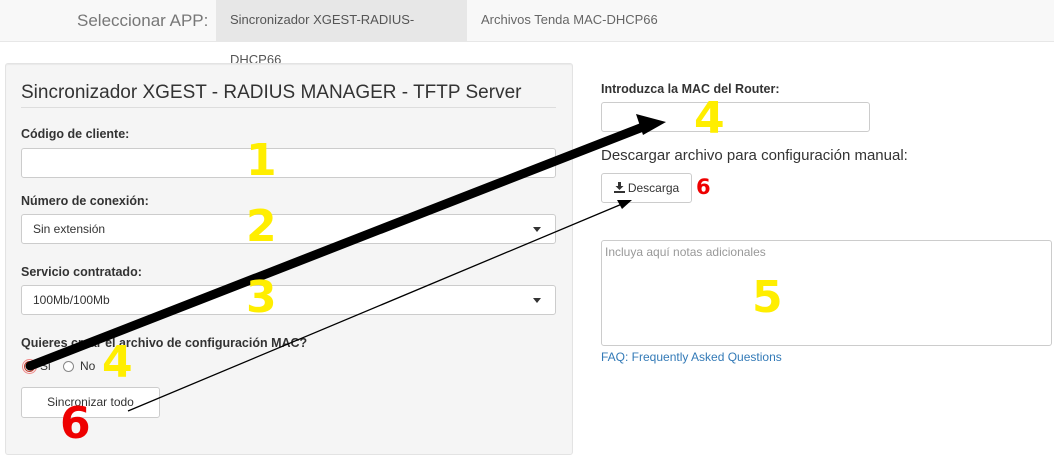 Image resolution: width=1054 pixels, height=458 pixels. Describe the element at coordinates (75, 423) in the screenshot. I see `annotation-6-left: 6` at that location.